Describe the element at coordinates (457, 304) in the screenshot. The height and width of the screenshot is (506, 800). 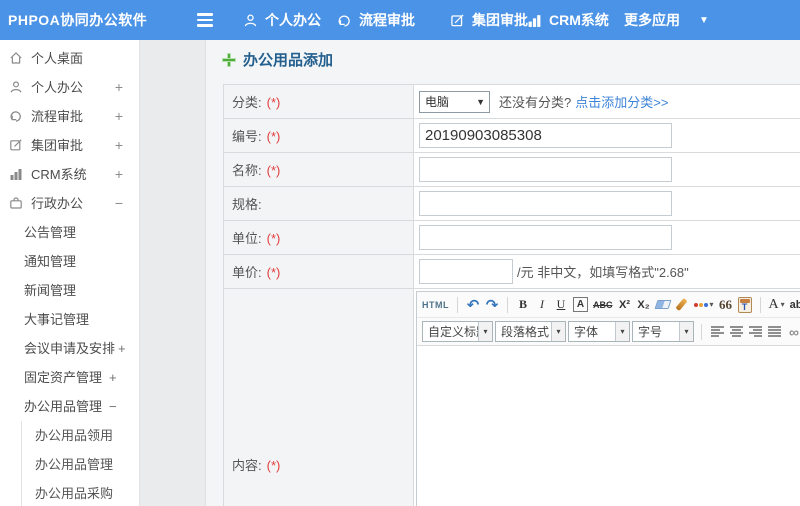
I see `toolbar-separator` at that location.